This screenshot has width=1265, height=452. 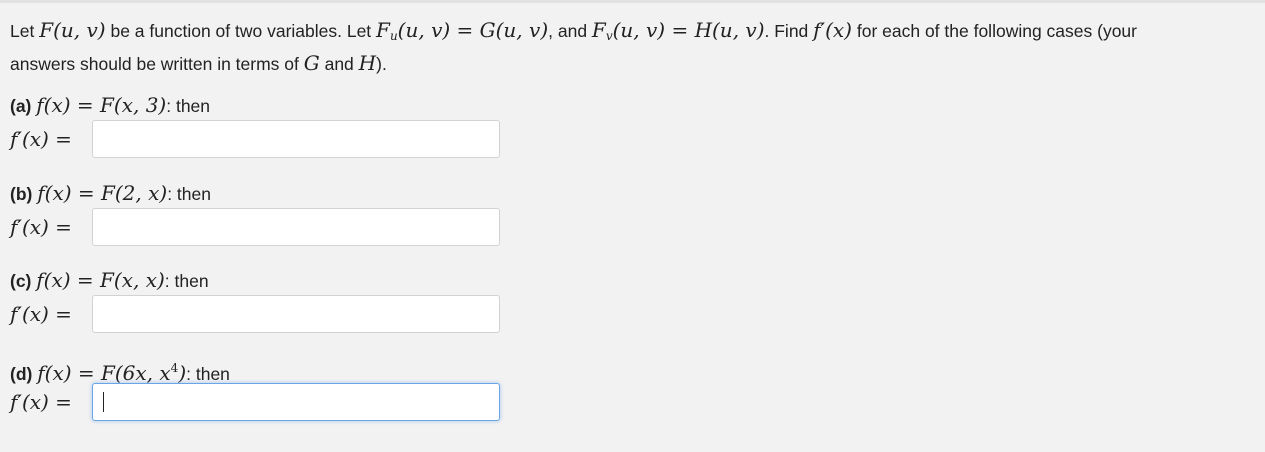 I want to click on part-c-suffix: : then, so click(x=186, y=281).